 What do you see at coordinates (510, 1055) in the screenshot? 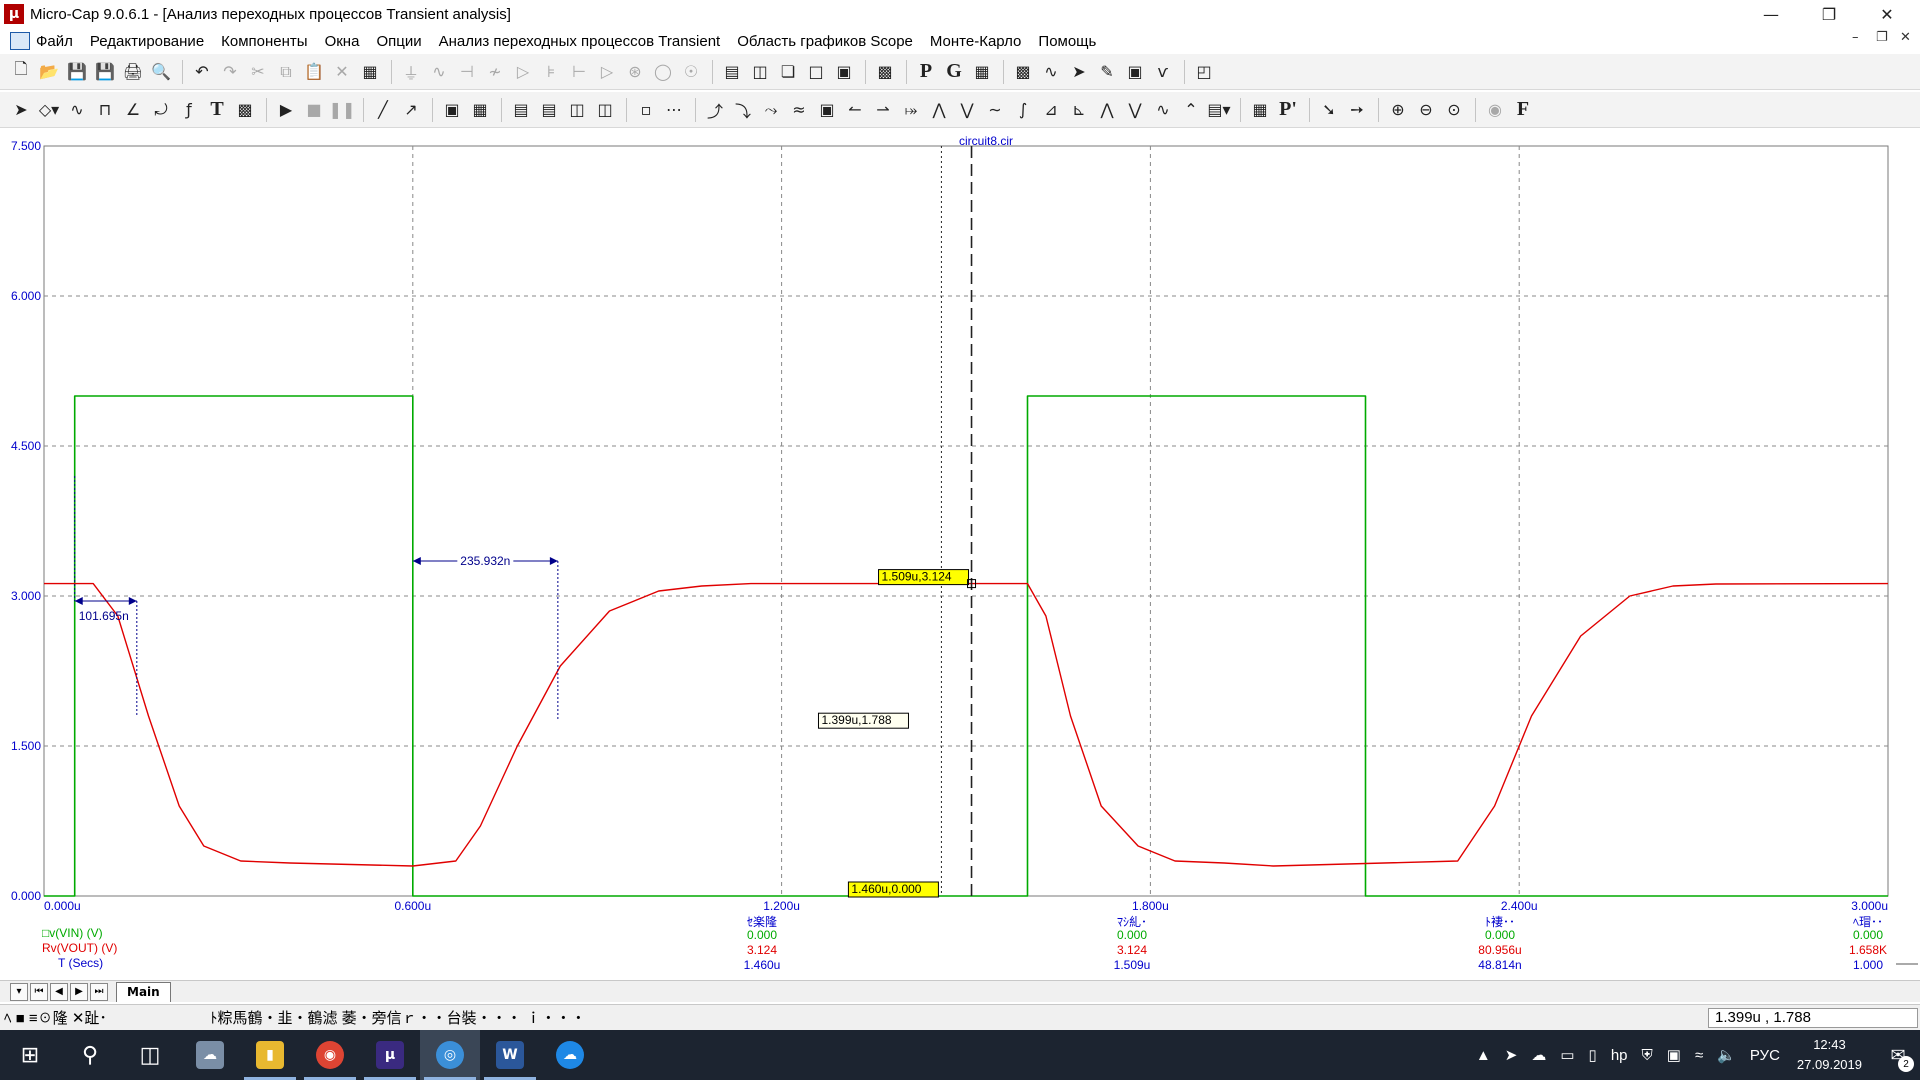
I see `word-icon: W` at bounding box center [510, 1055].